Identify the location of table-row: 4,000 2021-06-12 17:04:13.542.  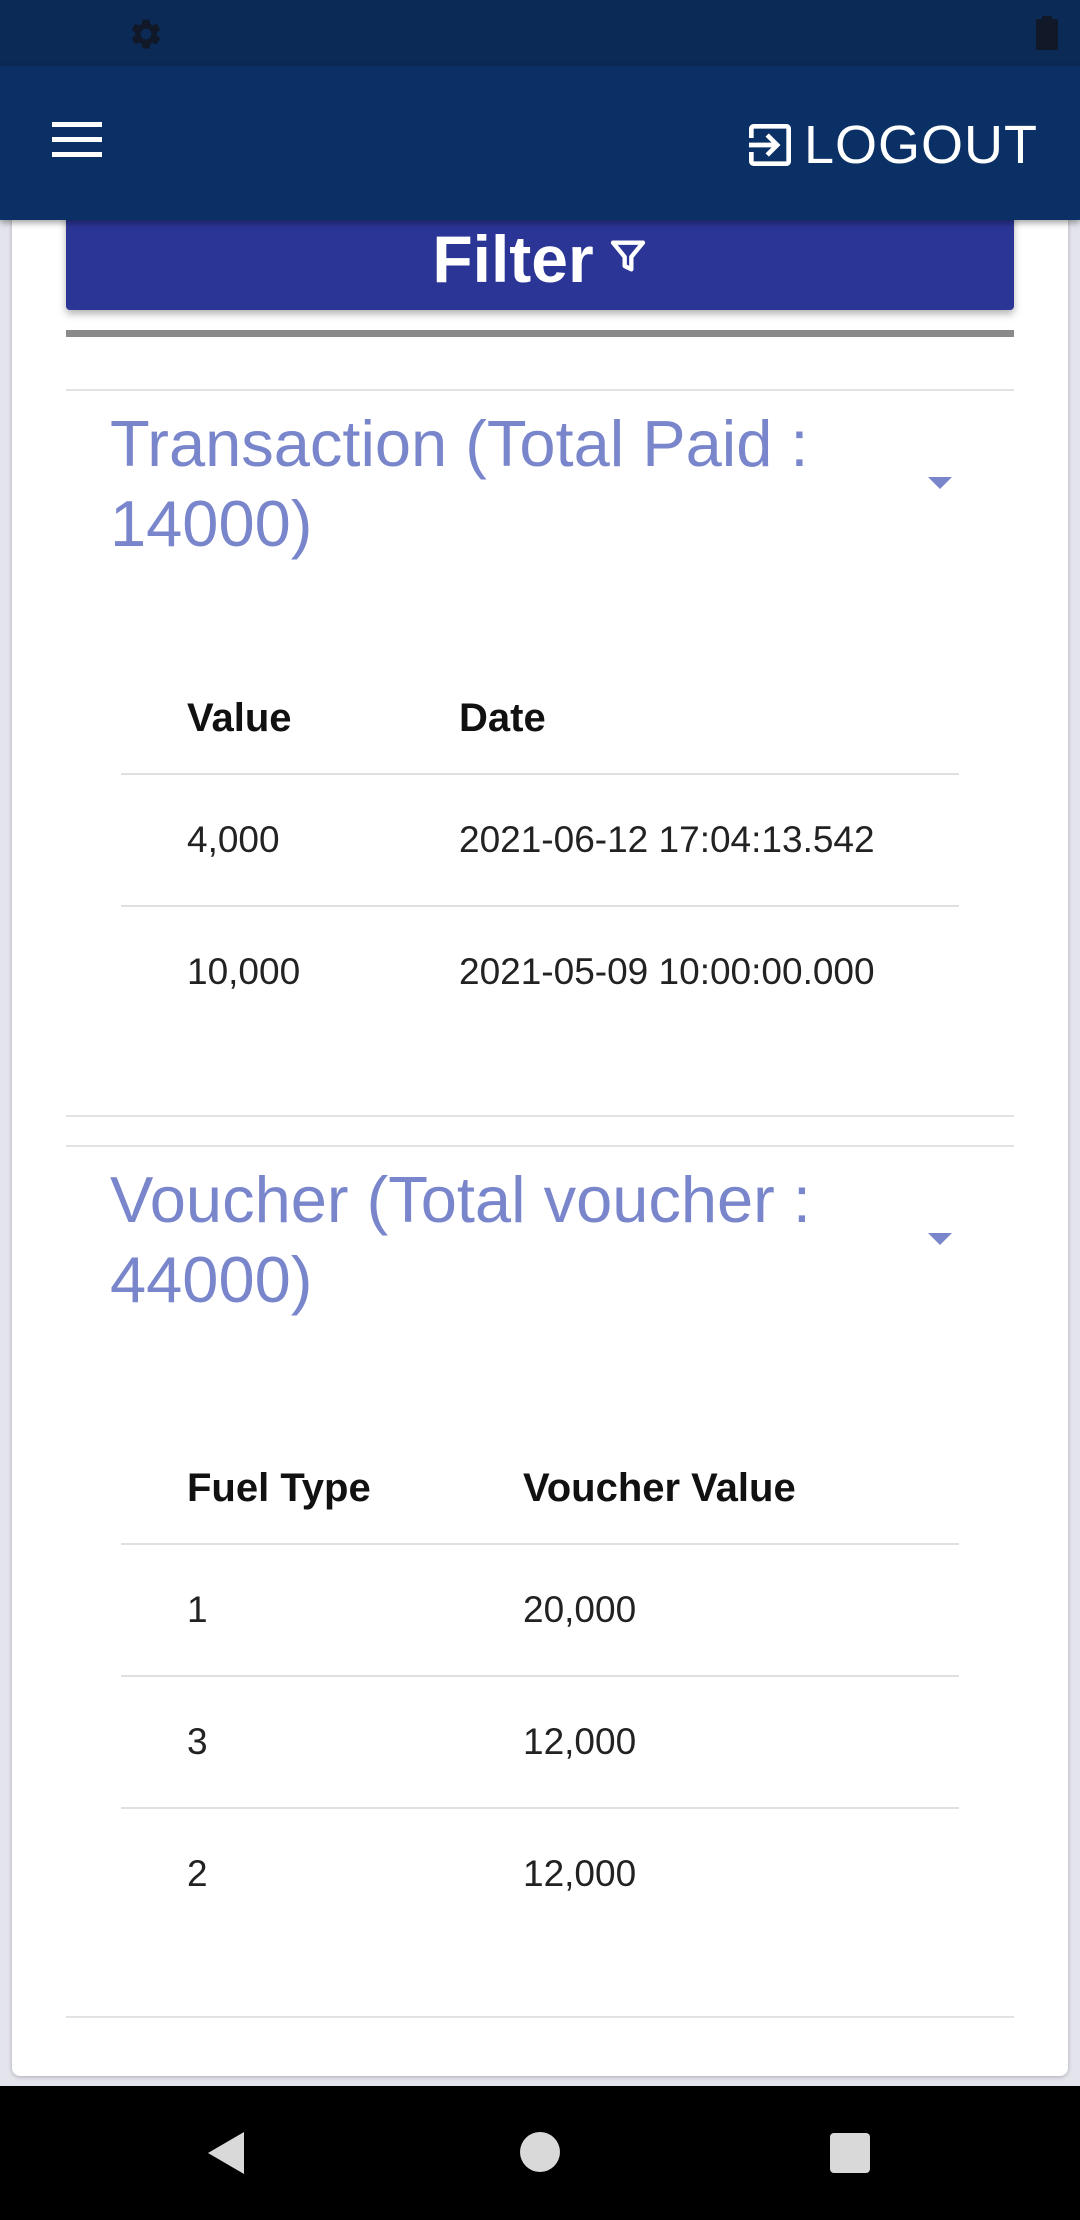
(540, 840).